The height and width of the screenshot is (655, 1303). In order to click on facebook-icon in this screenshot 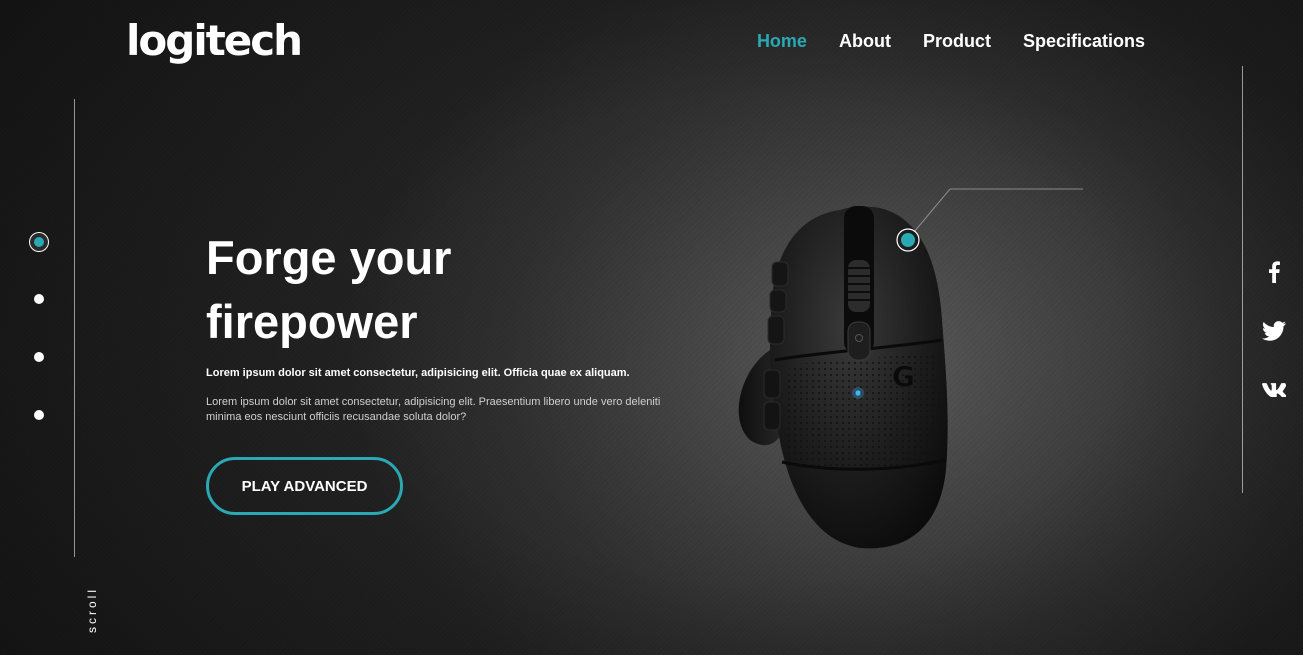, I will do `click(1274, 272)`.